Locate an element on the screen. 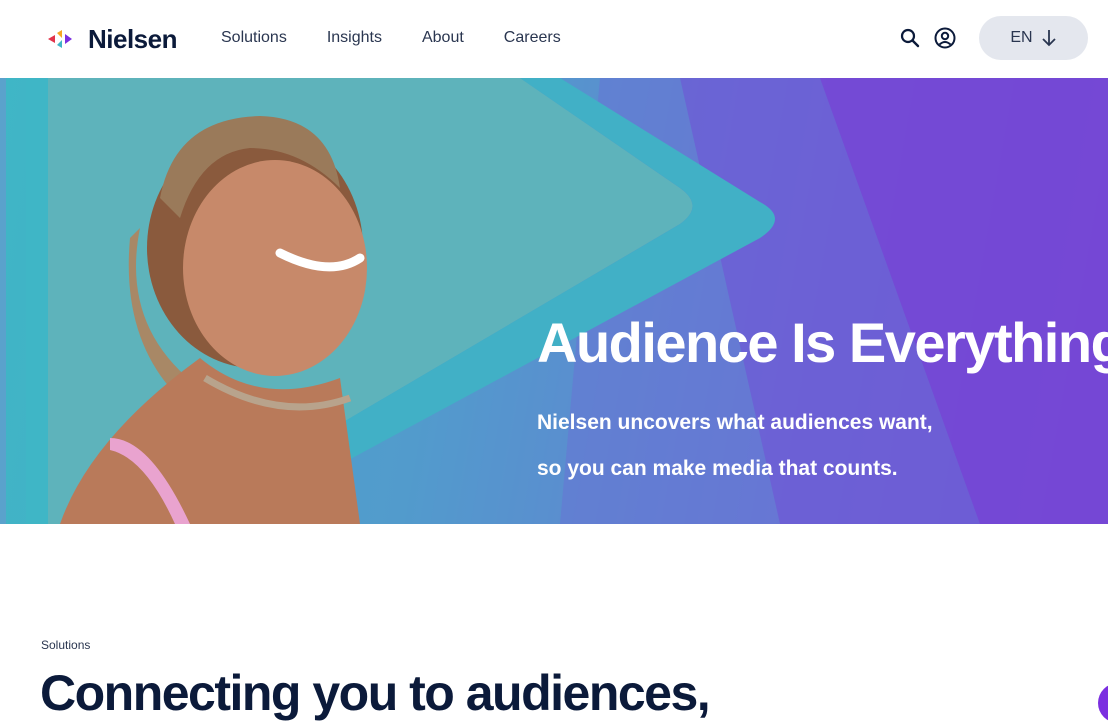  hero-subtitle-line: Nielsen uncovers what audiences want, is located at coordinates (735, 422).